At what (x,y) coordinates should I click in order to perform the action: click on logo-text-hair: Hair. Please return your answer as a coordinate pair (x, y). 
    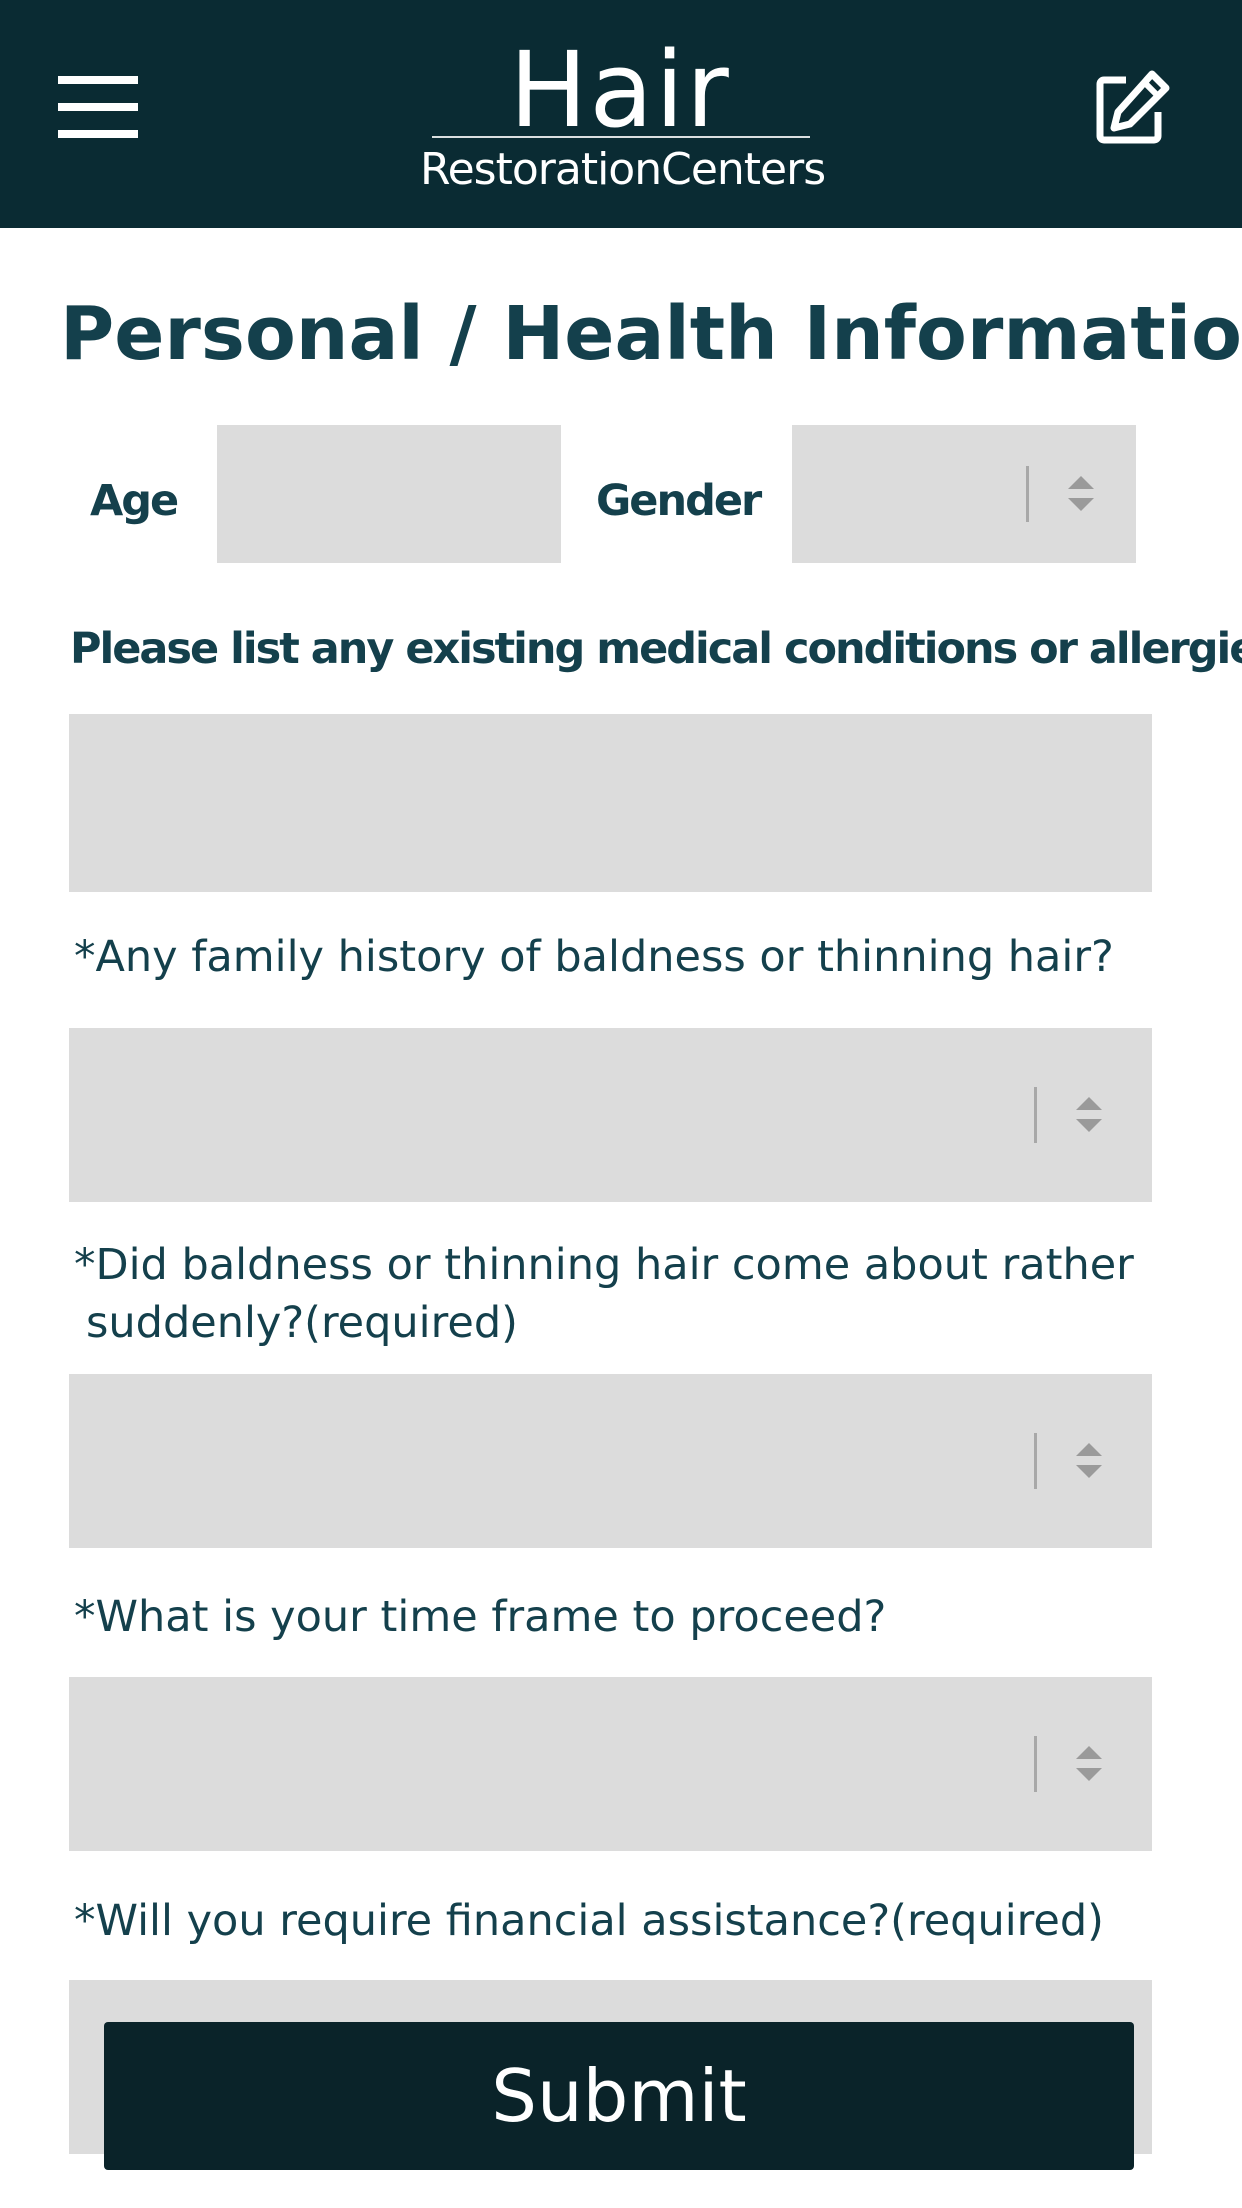
    Looking at the image, I should click on (620, 90).